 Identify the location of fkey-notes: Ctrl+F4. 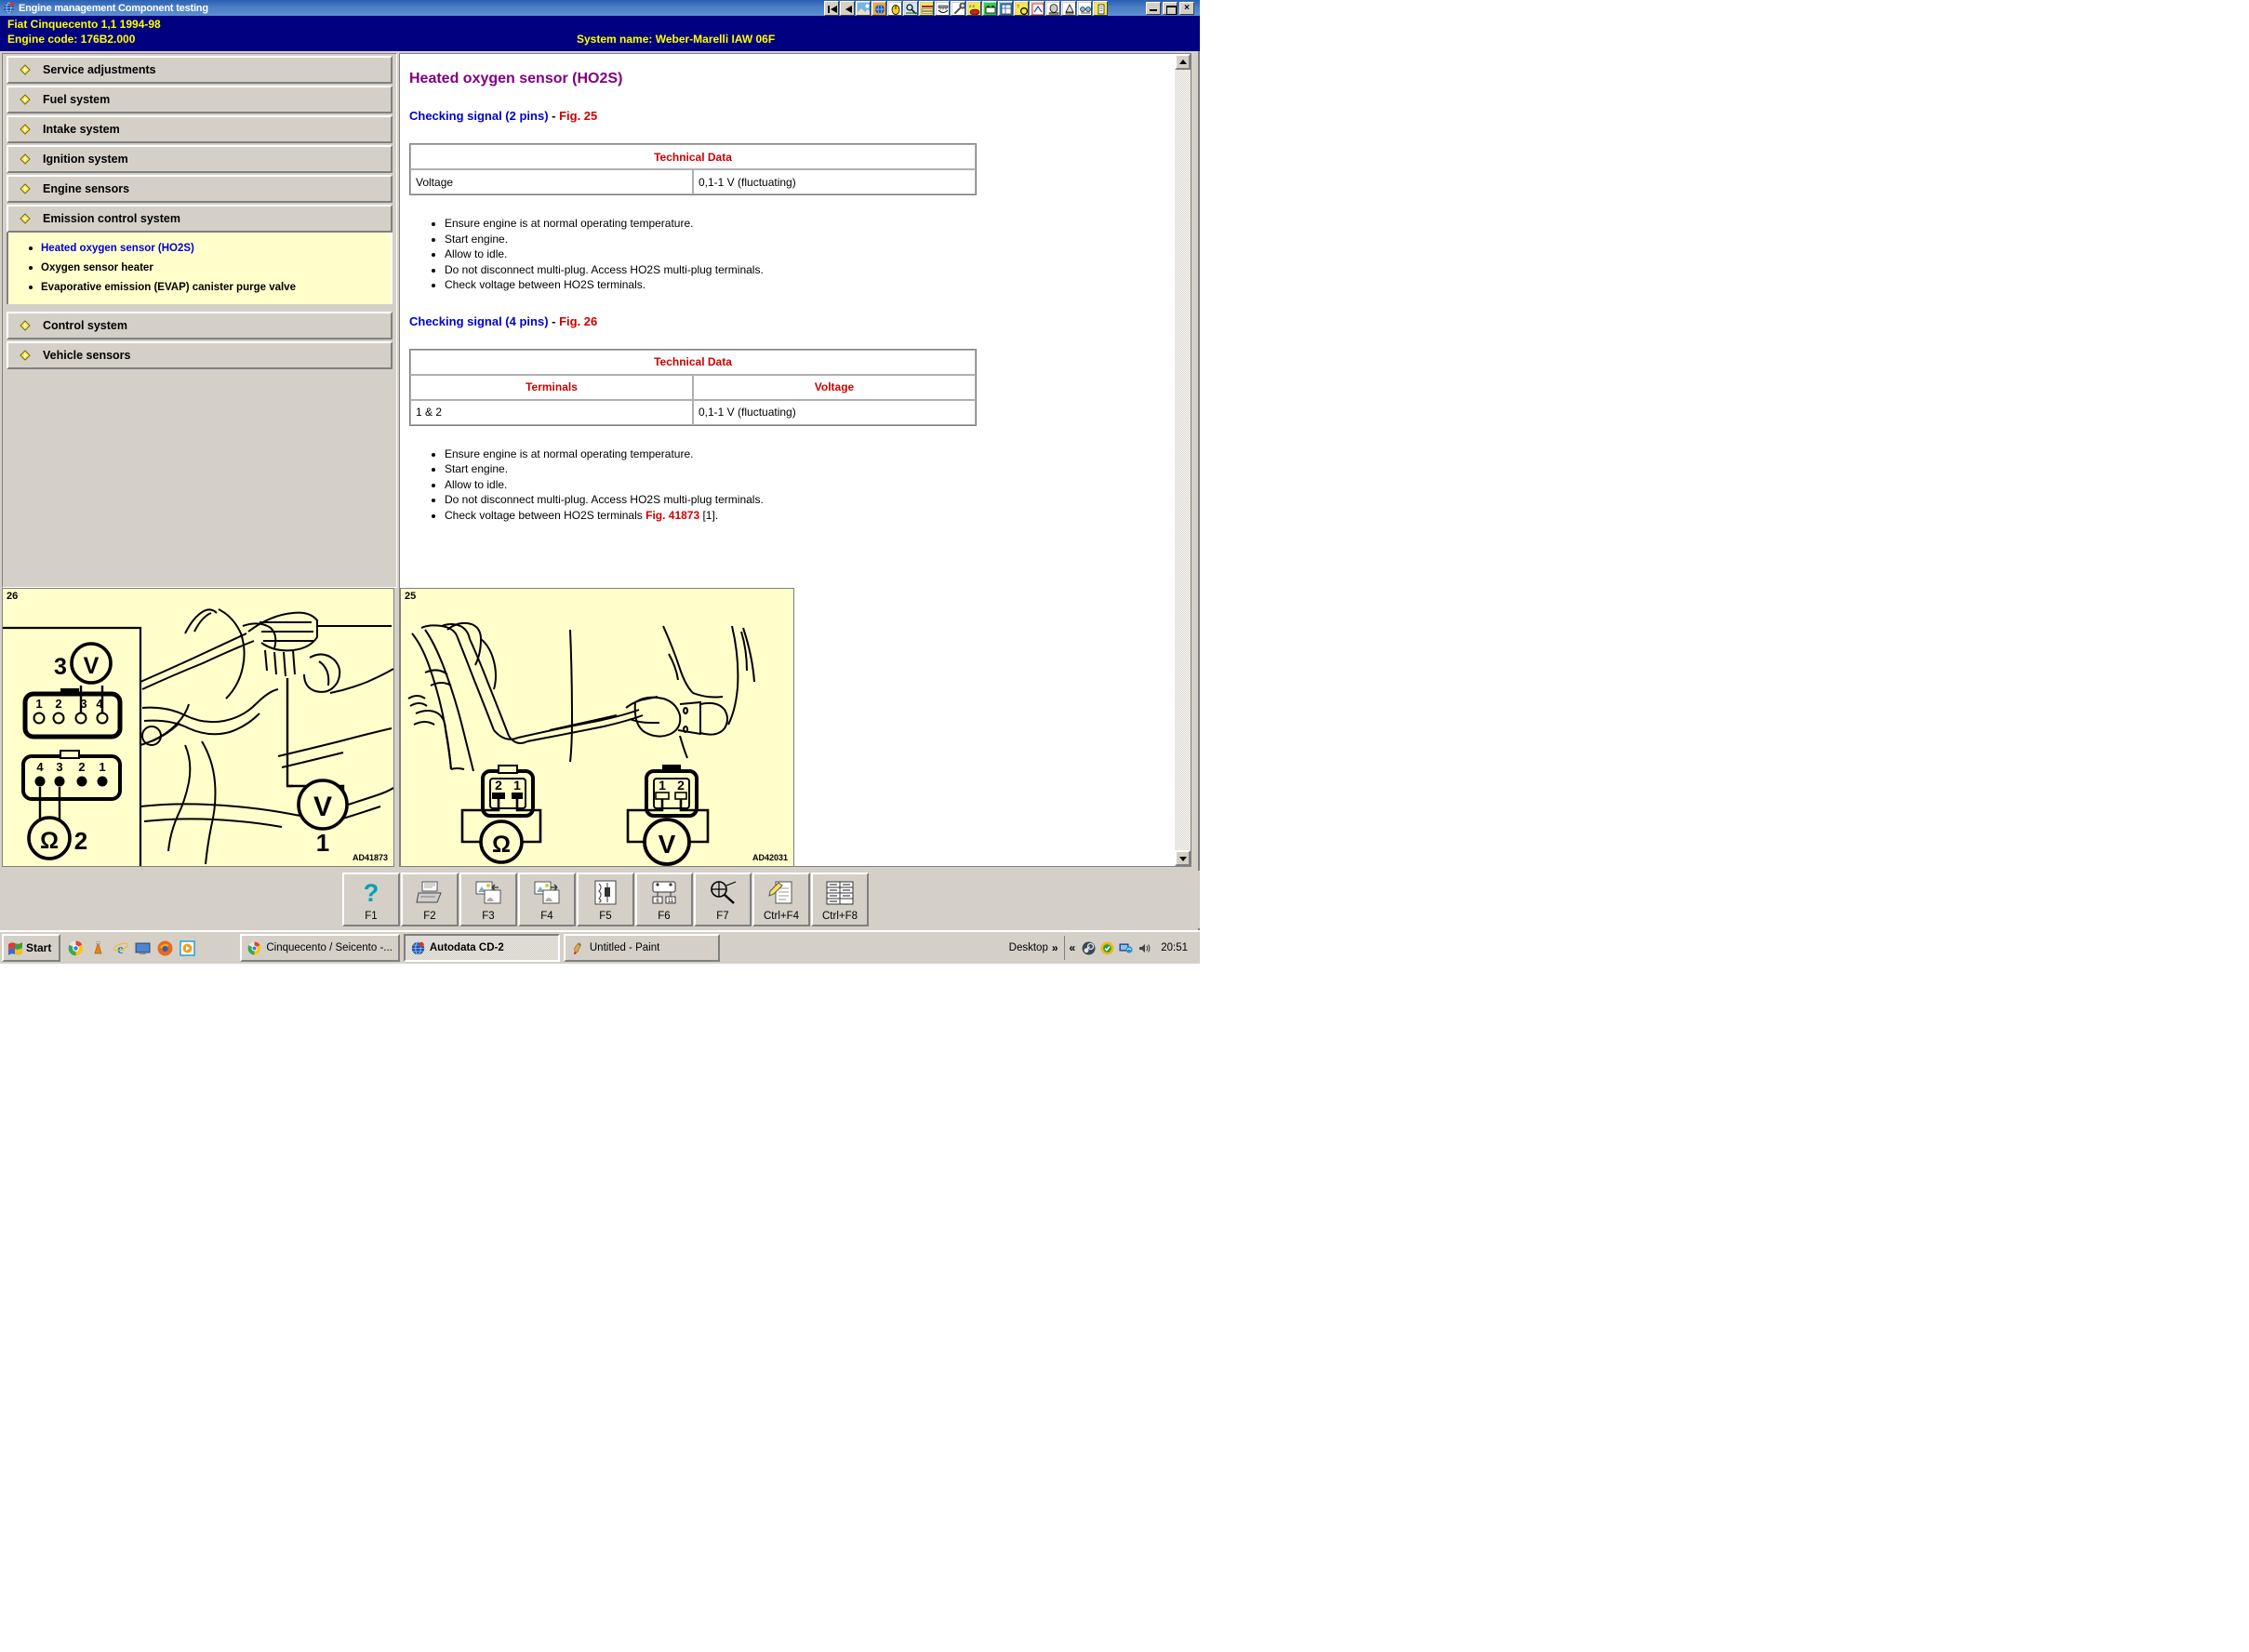
(781, 899).